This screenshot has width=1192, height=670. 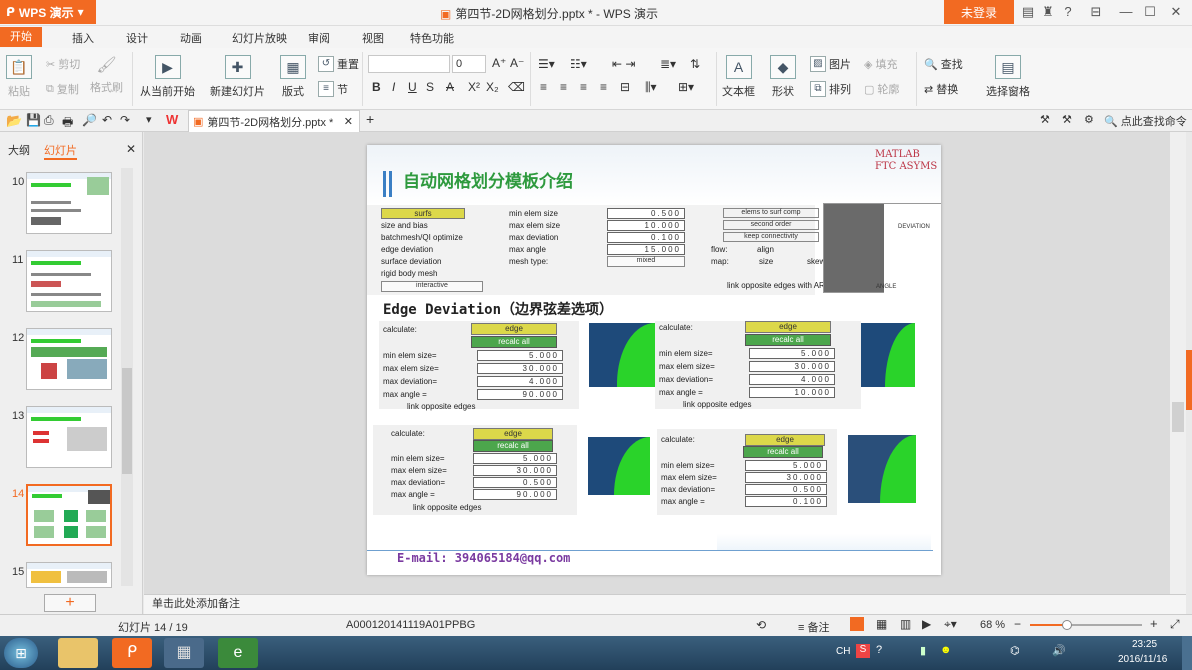 What do you see at coordinates (393, 87) in the screenshot?
I see `italic-icon: I` at bounding box center [393, 87].